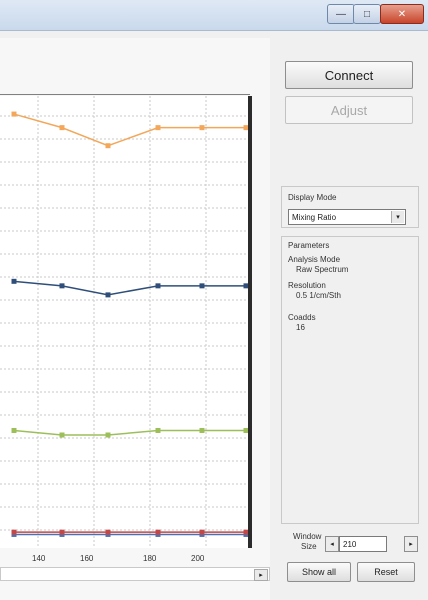 The height and width of the screenshot is (600, 428). I want to click on x-tick-label: 140, so click(39, 558).